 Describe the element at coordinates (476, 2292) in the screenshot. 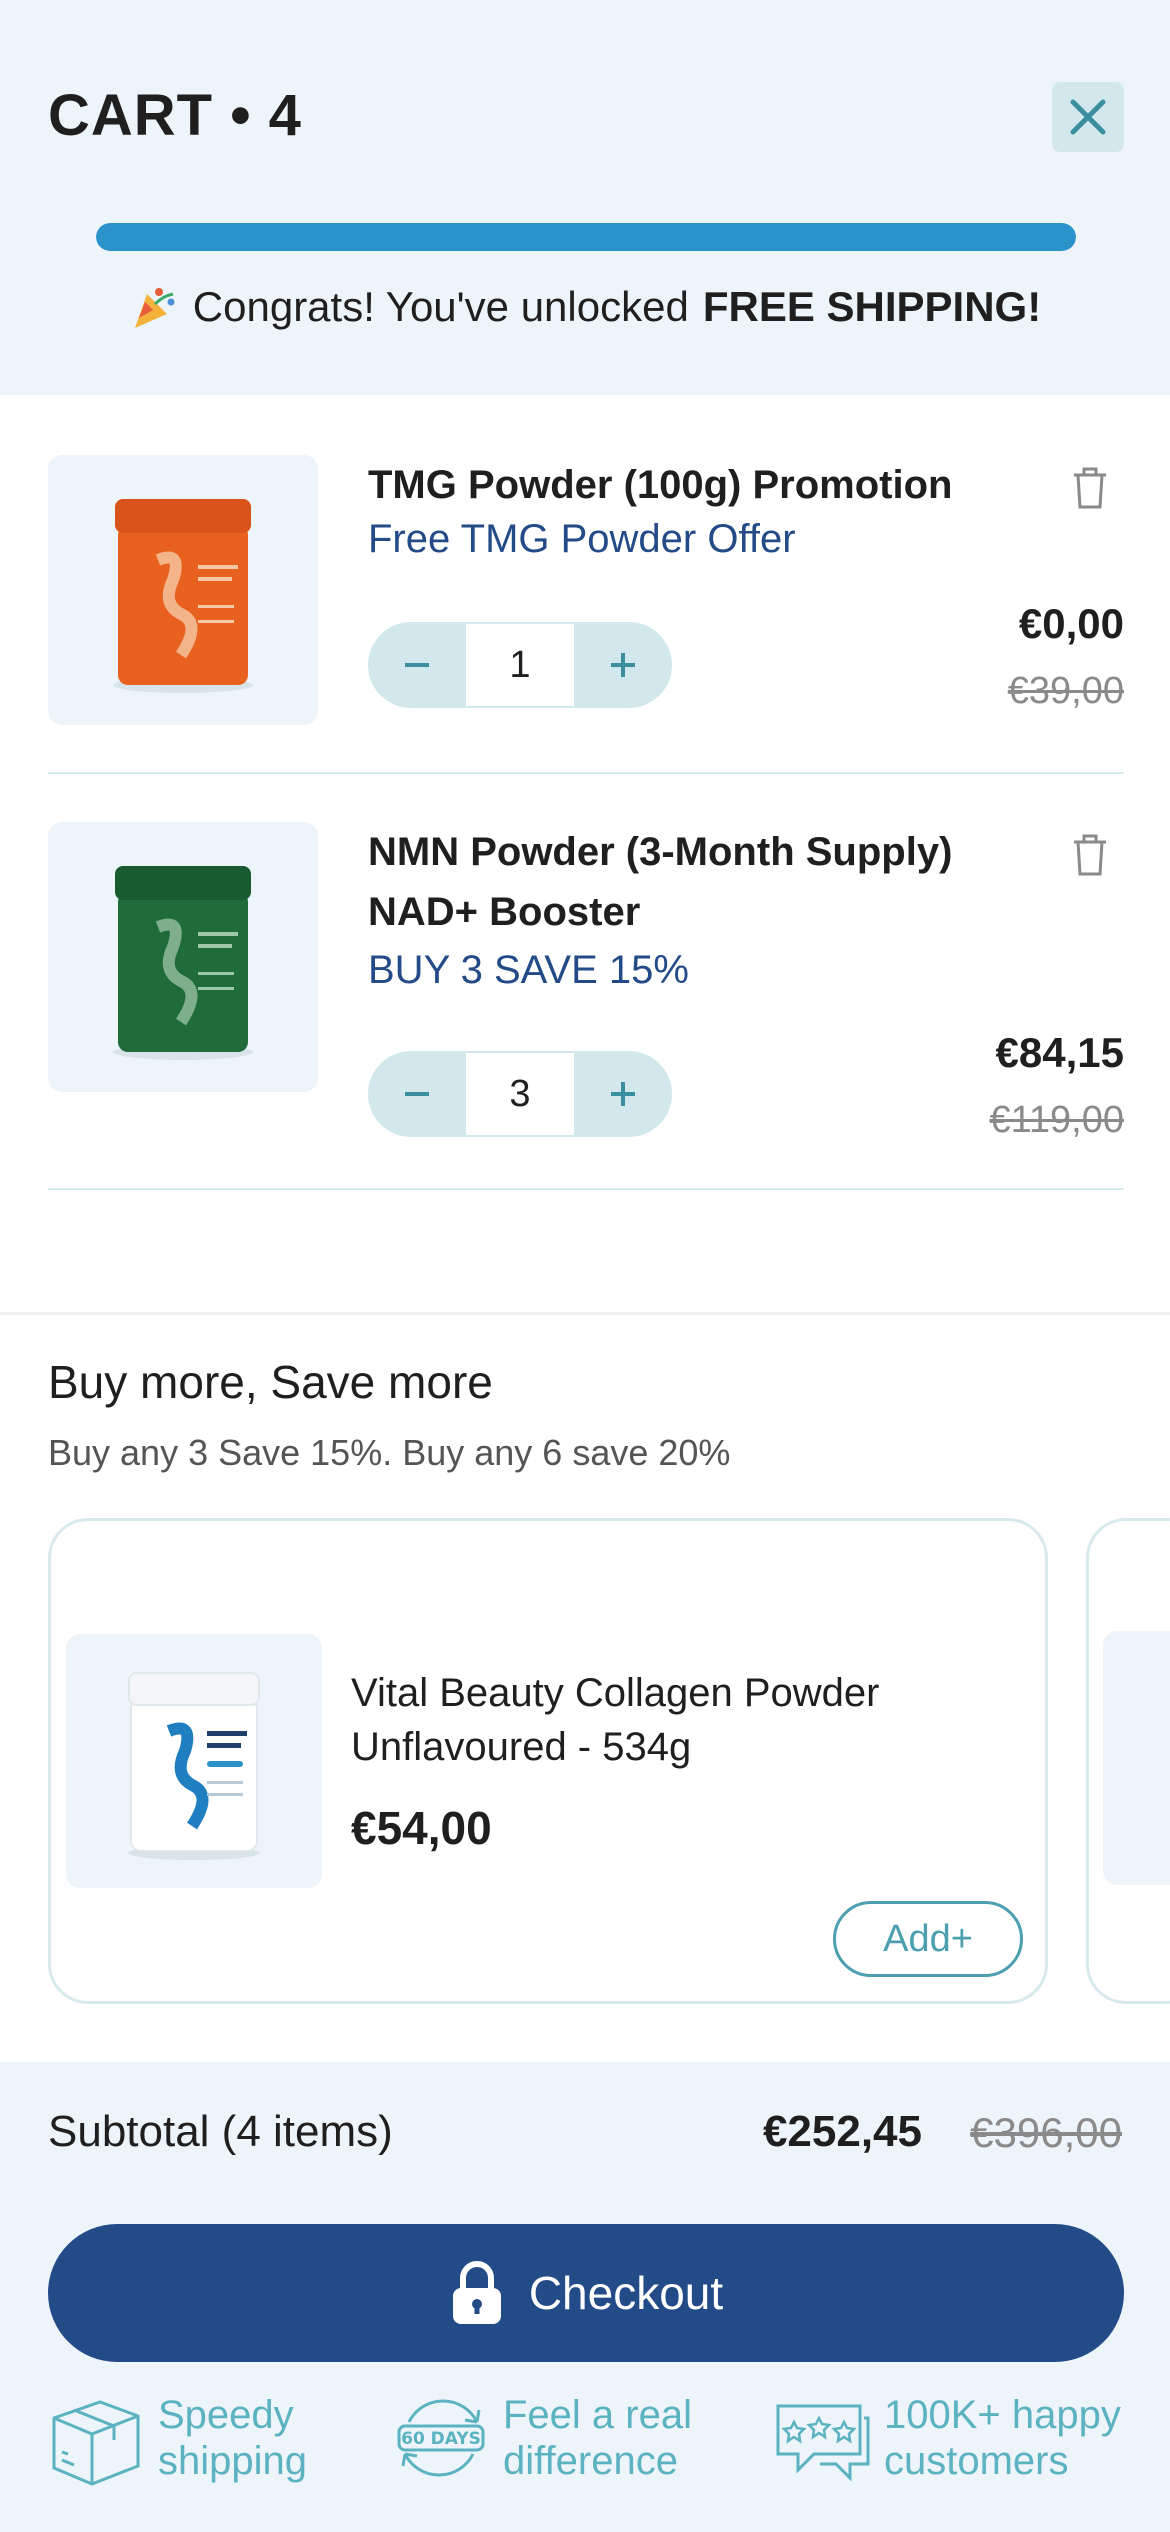

I see `lock-icon` at that location.